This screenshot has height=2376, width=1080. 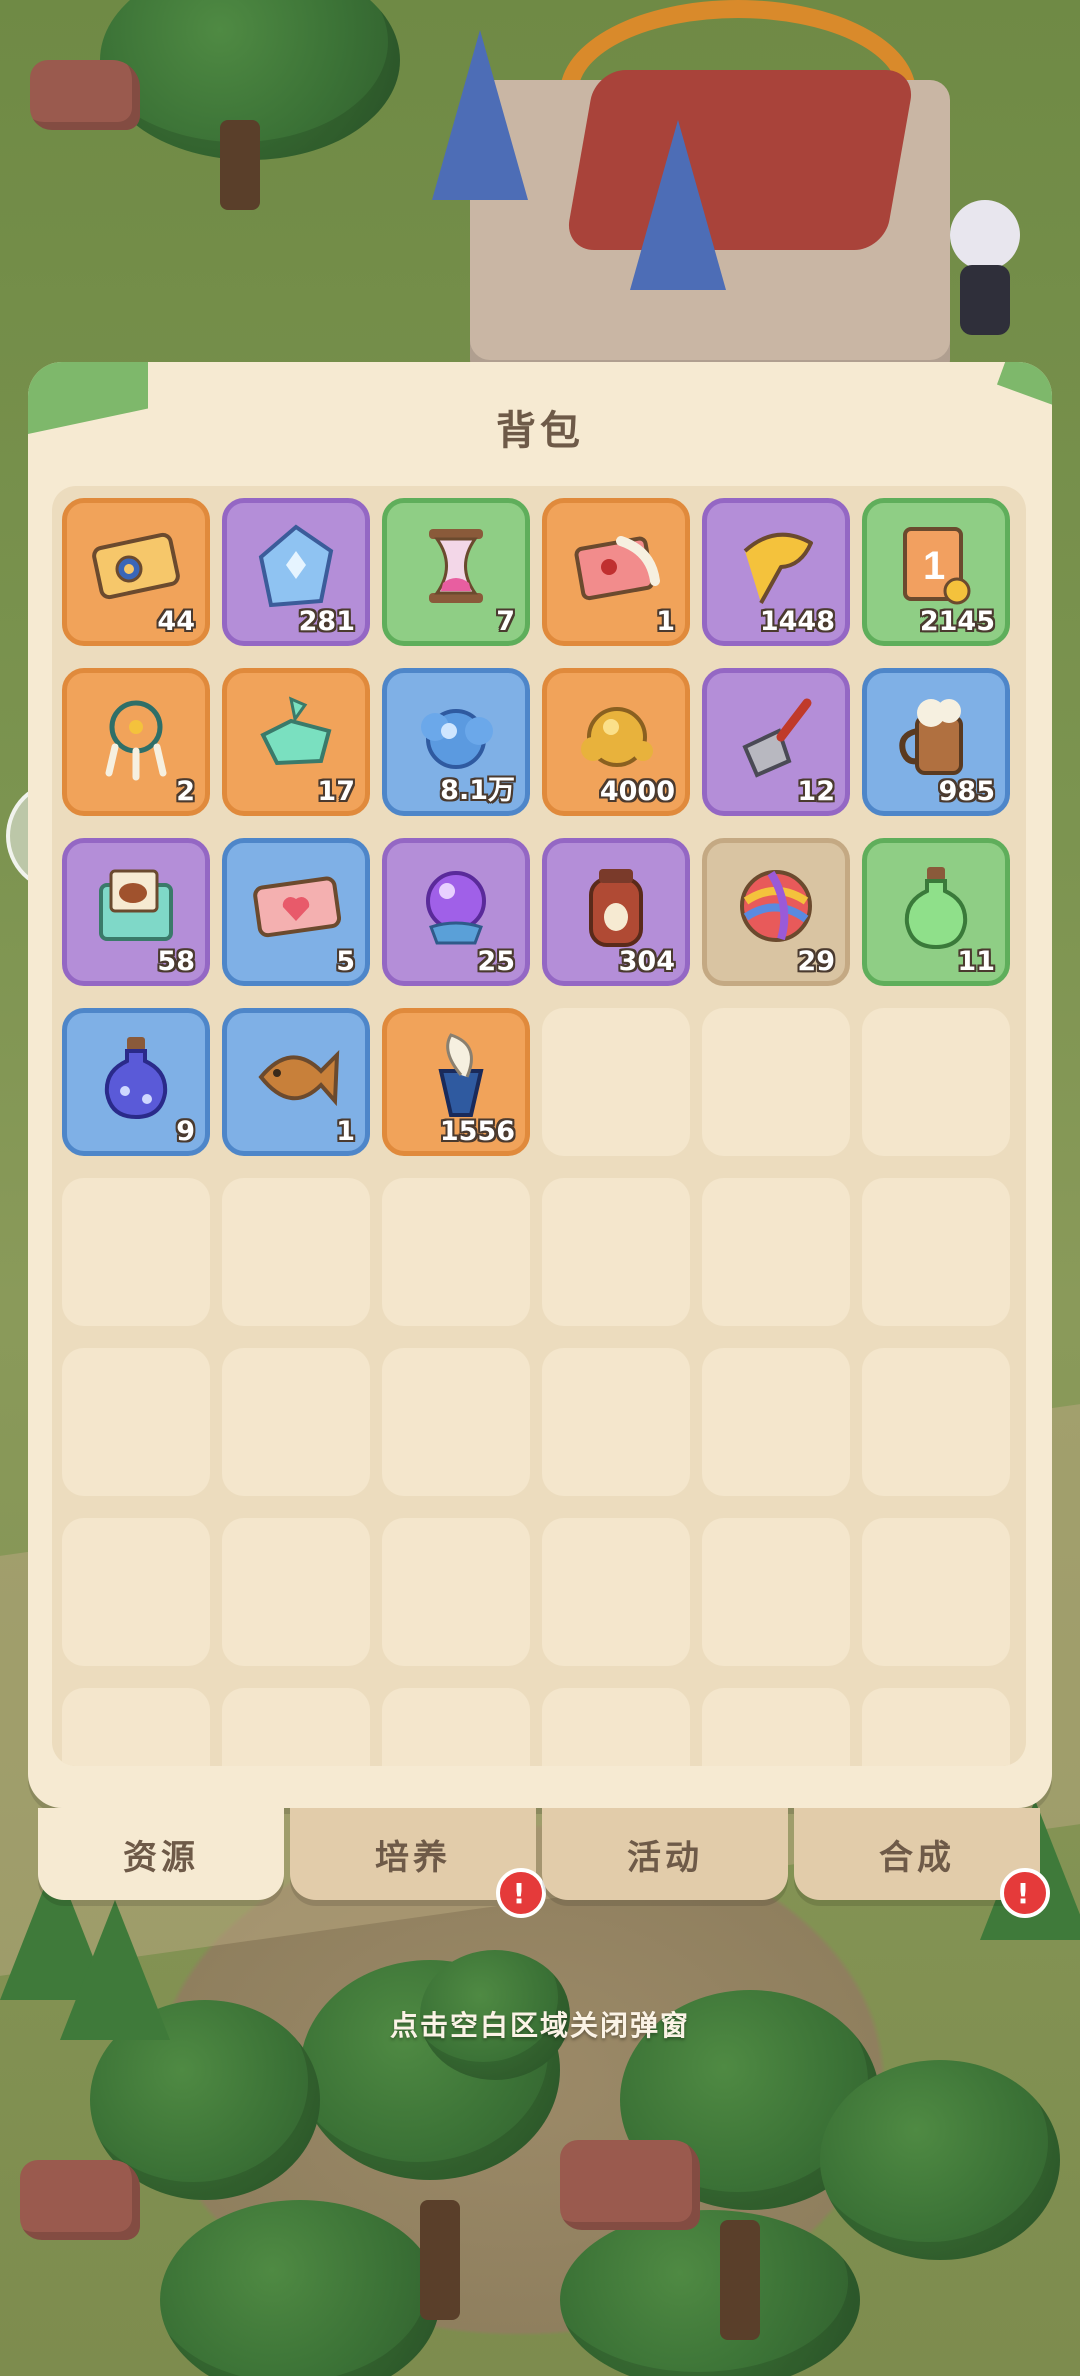 I want to click on item-count: 8.1万, so click(x=477, y=790).